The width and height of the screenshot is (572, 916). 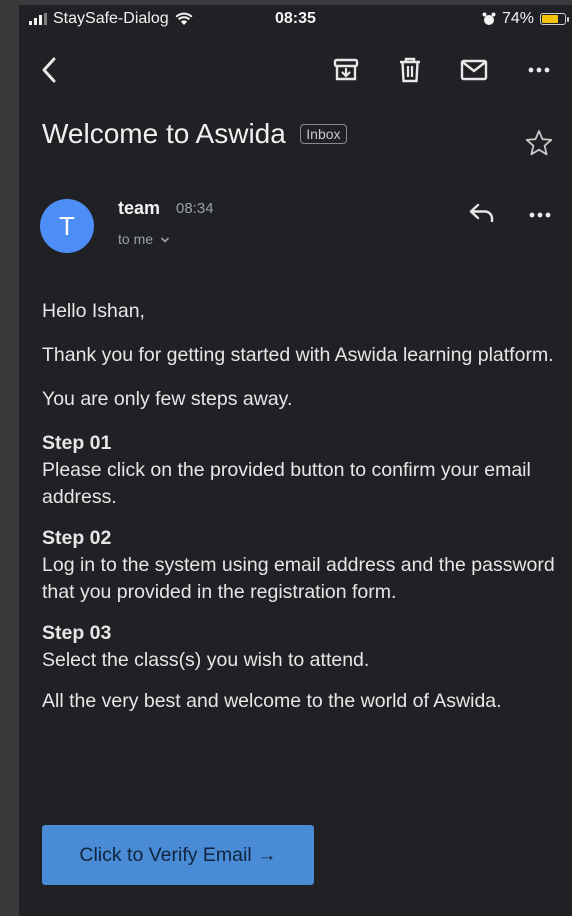 I want to click on sender-header: T team 08:34 to me, so click(x=305, y=226).